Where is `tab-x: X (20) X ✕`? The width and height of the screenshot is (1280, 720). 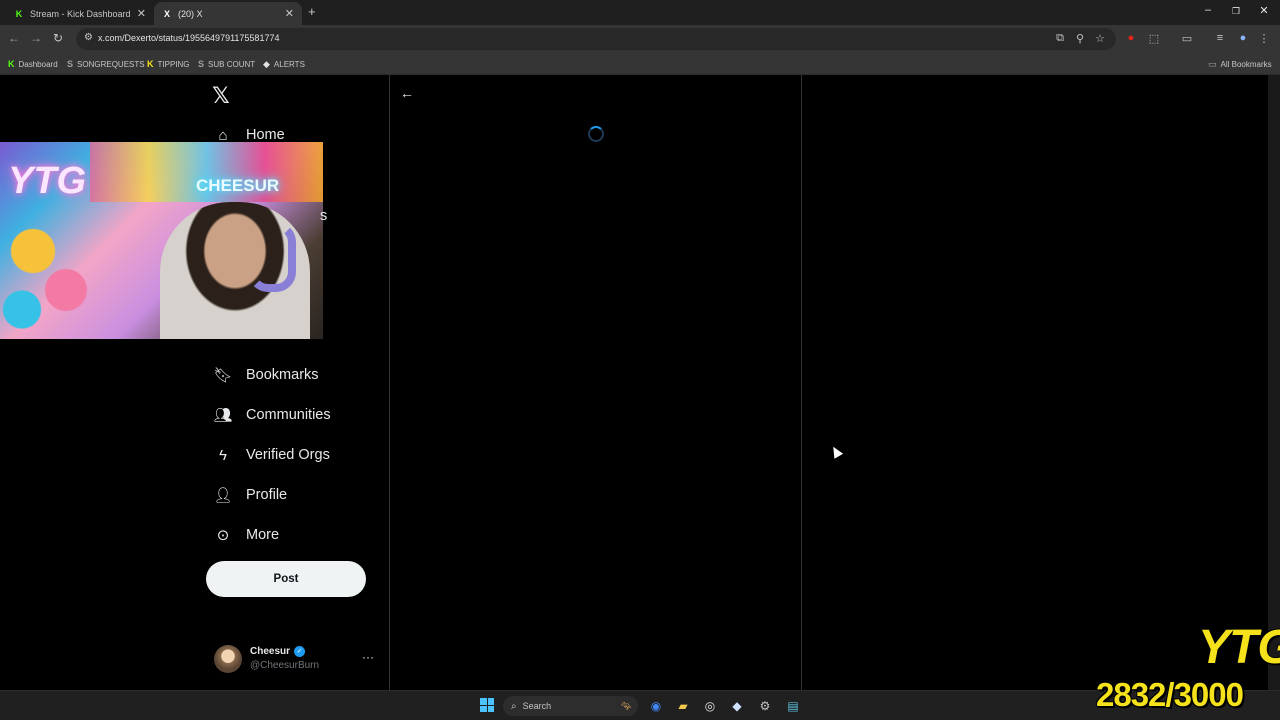 tab-x: X (20) X ✕ is located at coordinates (228, 13).